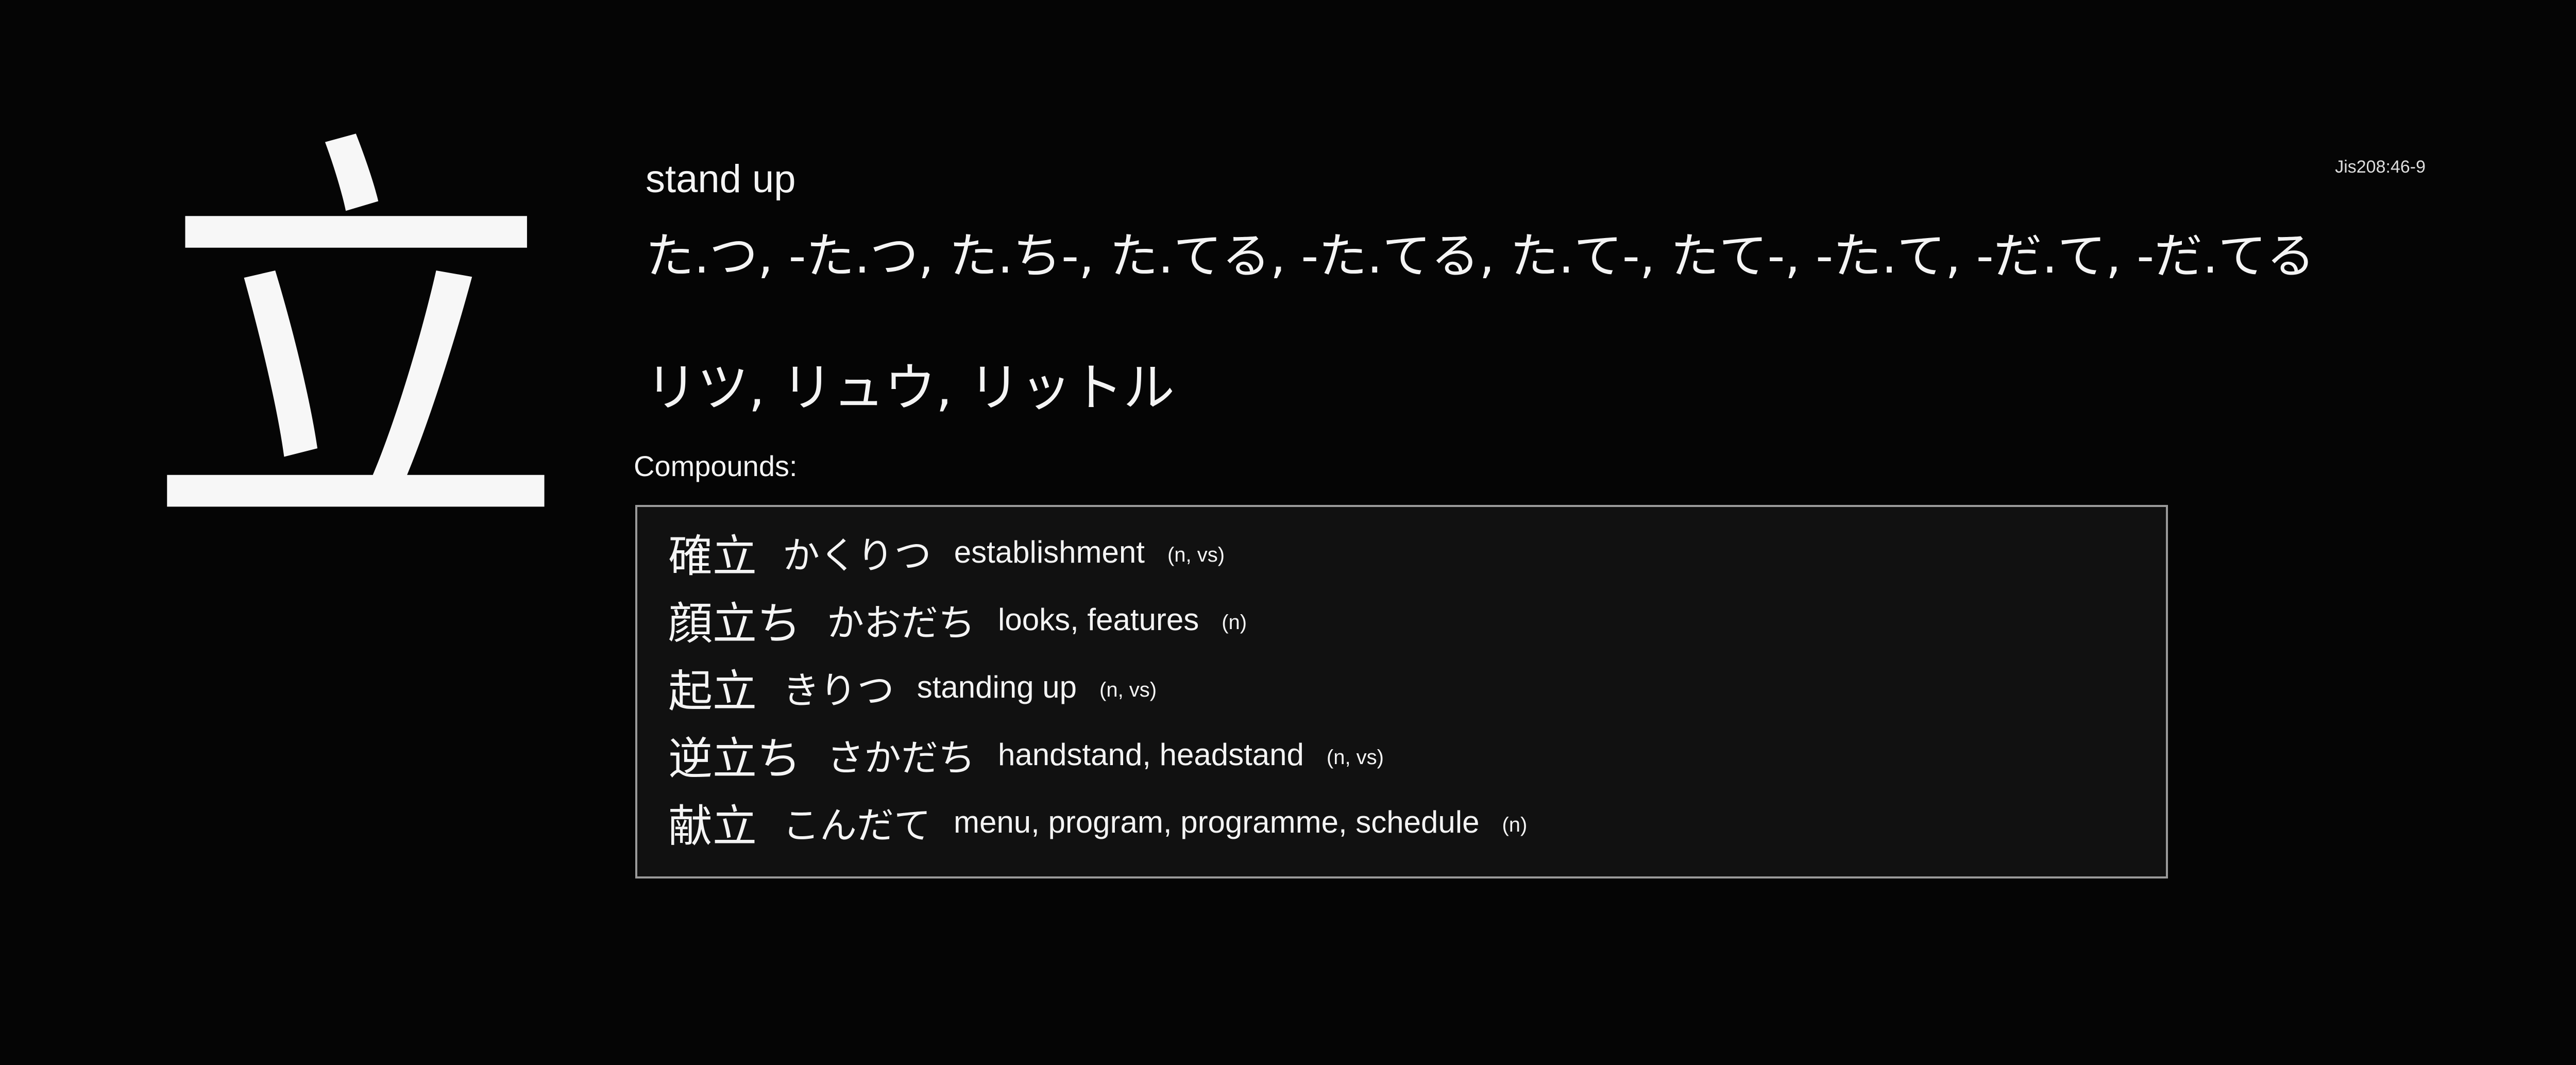  Describe the element at coordinates (734, 624) in the screenshot. I see `compound-word: 顔立ち` at that location.